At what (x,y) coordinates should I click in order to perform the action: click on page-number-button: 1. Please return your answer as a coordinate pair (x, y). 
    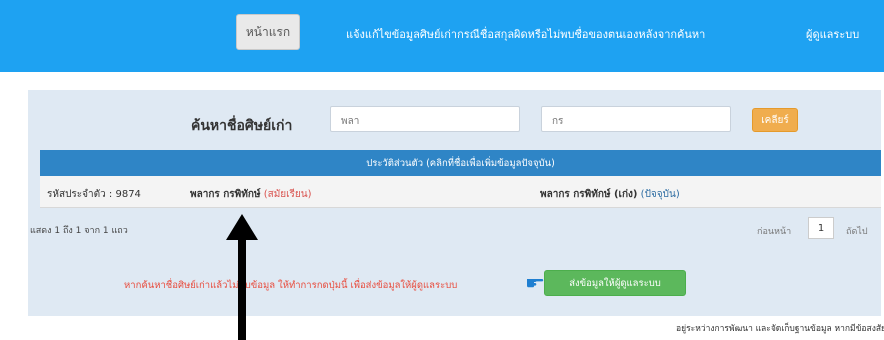
    Looking at the image, I should click on (821, 228).